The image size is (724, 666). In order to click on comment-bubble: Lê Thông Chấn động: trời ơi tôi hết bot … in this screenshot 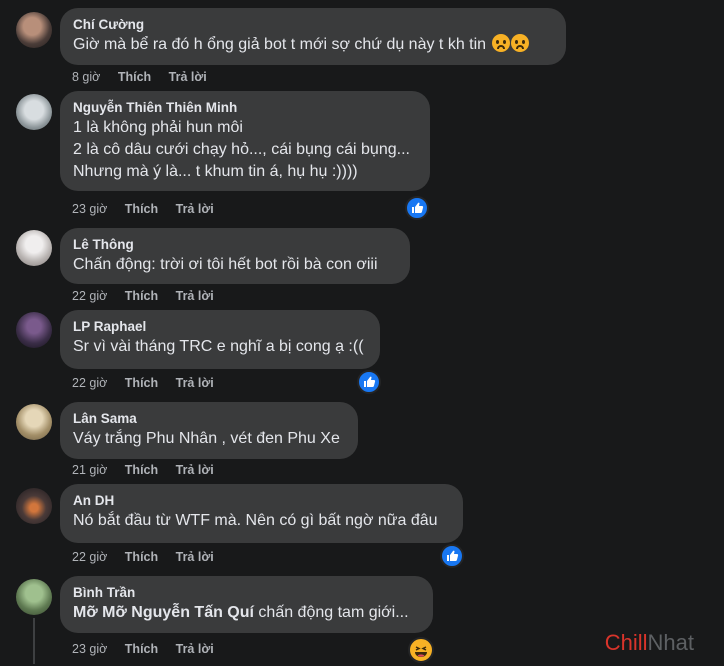, I will do `click(235, 256)`.